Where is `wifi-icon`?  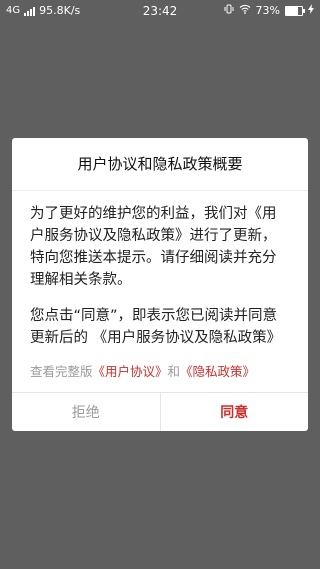
wifi-icon is located at coordinates (245, 10).